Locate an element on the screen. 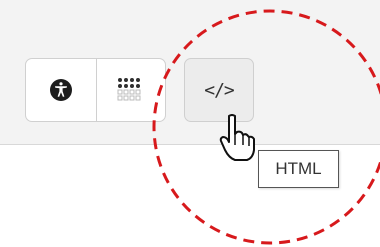  code-icon: </> is located at coordinates (219, 90).